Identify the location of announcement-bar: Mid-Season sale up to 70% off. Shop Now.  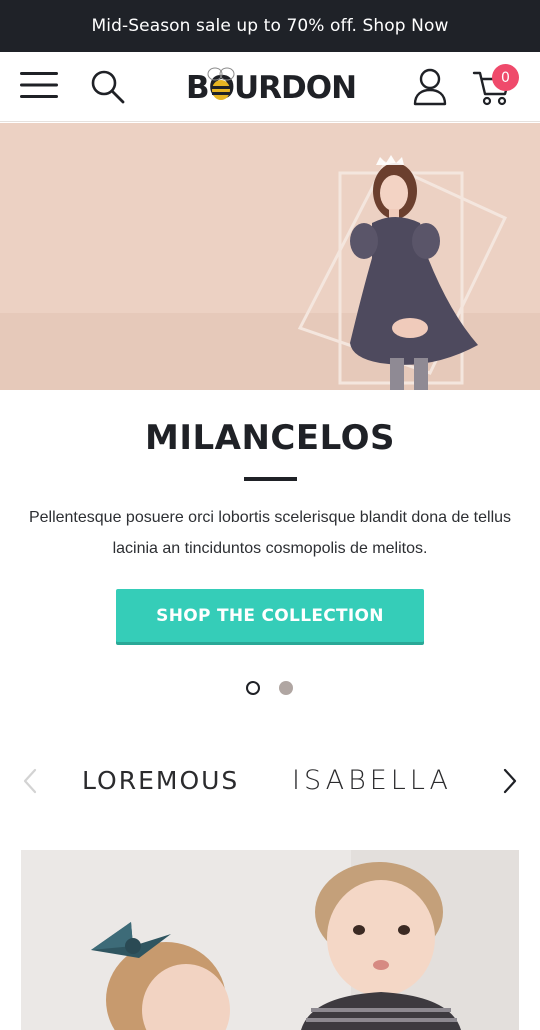
(270, 26).